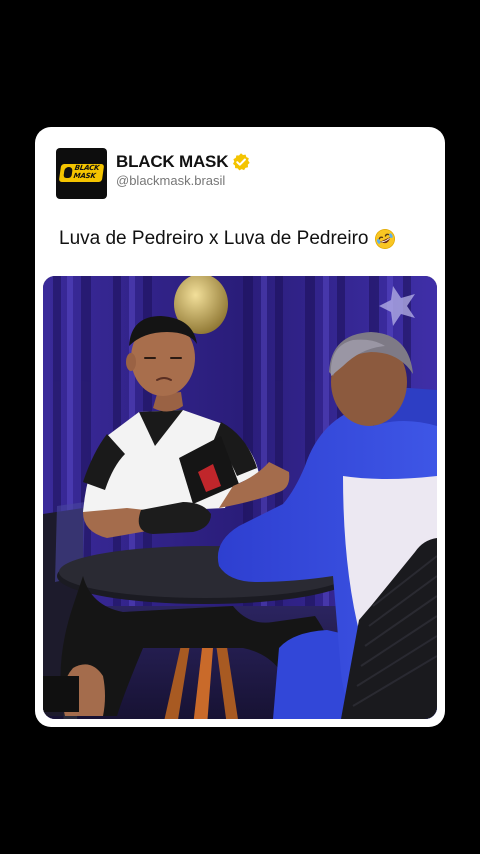 The image size is (480, 854). What do you see at coordinates (241, 162) in the screenshot?
I see `verified-badge-icon` at bounding box center [241, 162].